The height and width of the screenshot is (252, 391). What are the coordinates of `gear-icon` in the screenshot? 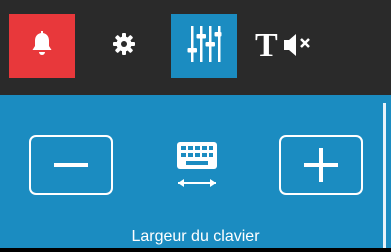 It's located at (124, 46).